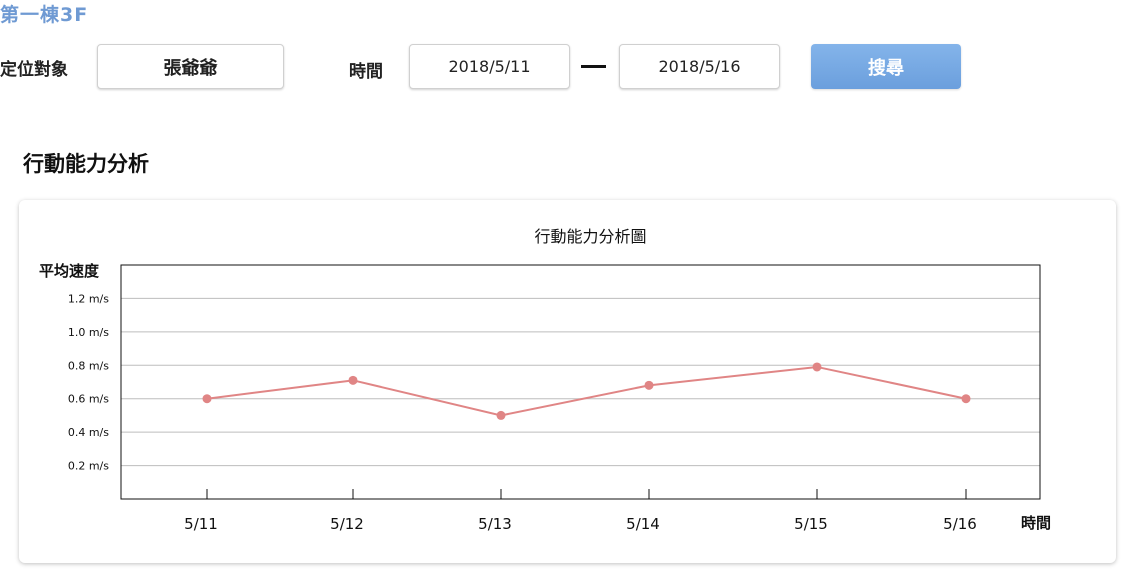  What do you see at coordinates (69, 271) in the screenshot?
I see `y-axis-label: 平均速度` at bounding box center [69, 271].